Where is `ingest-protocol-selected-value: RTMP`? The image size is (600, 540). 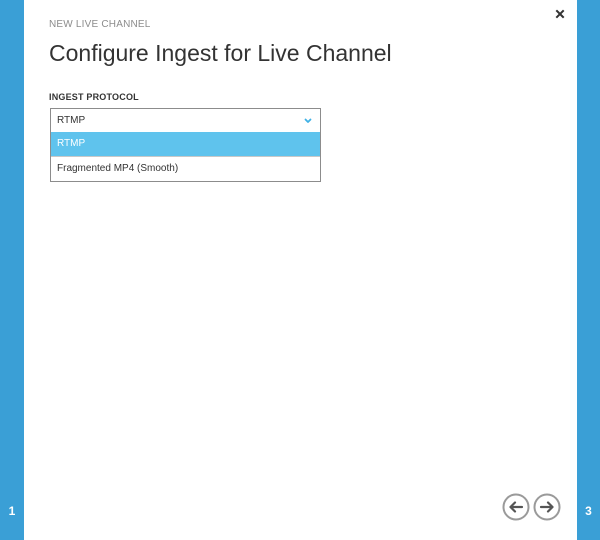
ingest-protocol-selected-value: RTMP is located at coordinates (71, 120).